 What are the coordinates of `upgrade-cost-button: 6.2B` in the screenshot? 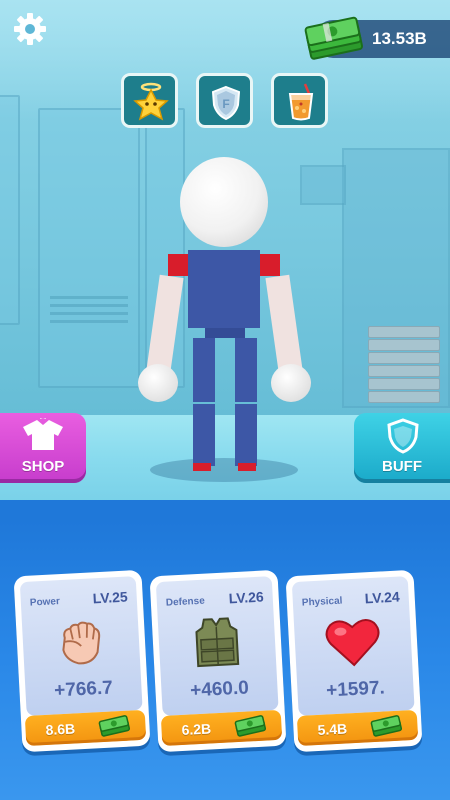 It's located at (221, 728).